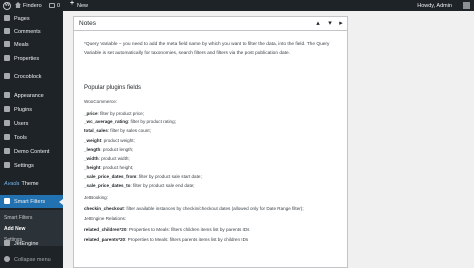 Image resolution: width=474 pixels, height=268 pixels. I want to click on sidebar-item-jetengine: JetEngine, so click(31, 243).